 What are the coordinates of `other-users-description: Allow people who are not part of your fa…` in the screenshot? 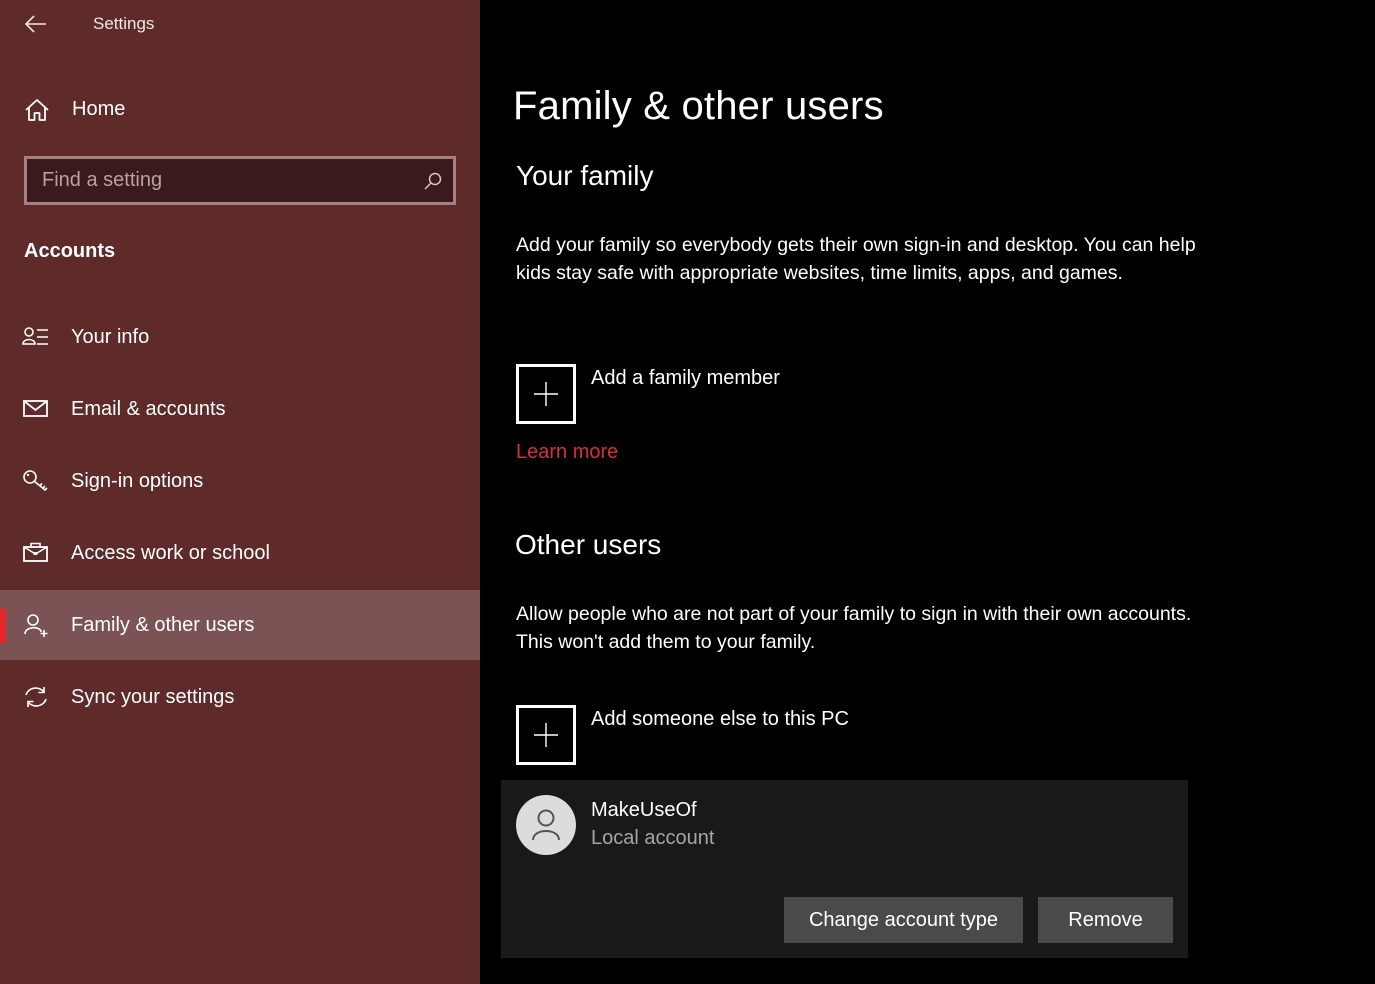 It's located at (854, 628).